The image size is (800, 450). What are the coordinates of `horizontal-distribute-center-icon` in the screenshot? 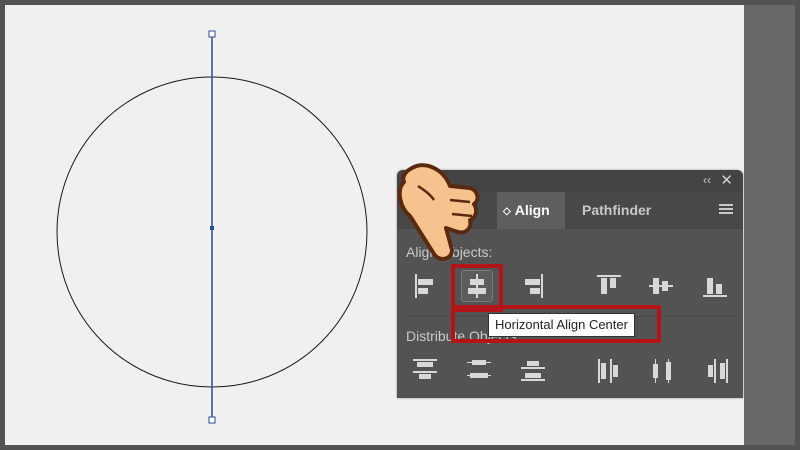 It's located at (662, 371).